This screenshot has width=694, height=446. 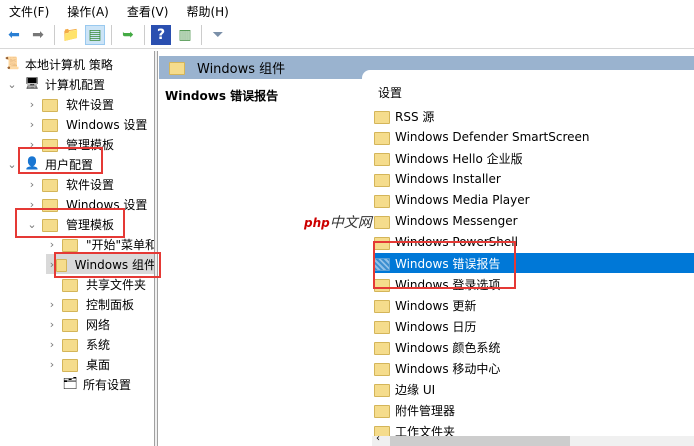 What do you see at coordinates (462, 200) in the screenshot?
I see `list-item-label: Windows Media Player` at bounding box center [462, 200].